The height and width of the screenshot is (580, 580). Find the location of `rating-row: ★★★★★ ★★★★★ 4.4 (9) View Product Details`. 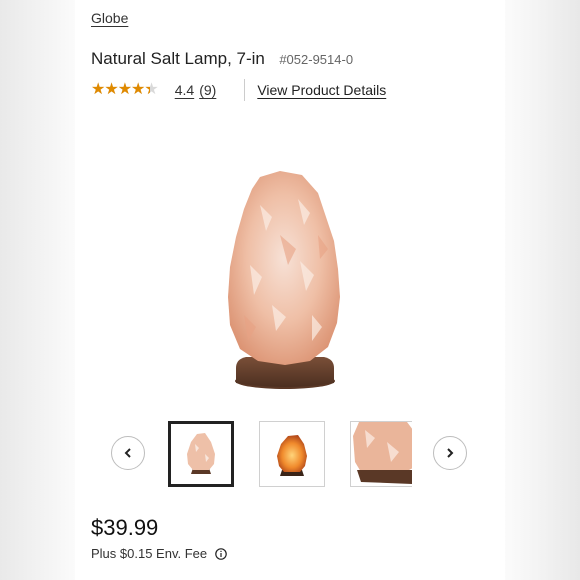

rating-row: ★★★★★ ★★★★★ 4.4 (9) View Product Details is located at coordinates (238, 90).